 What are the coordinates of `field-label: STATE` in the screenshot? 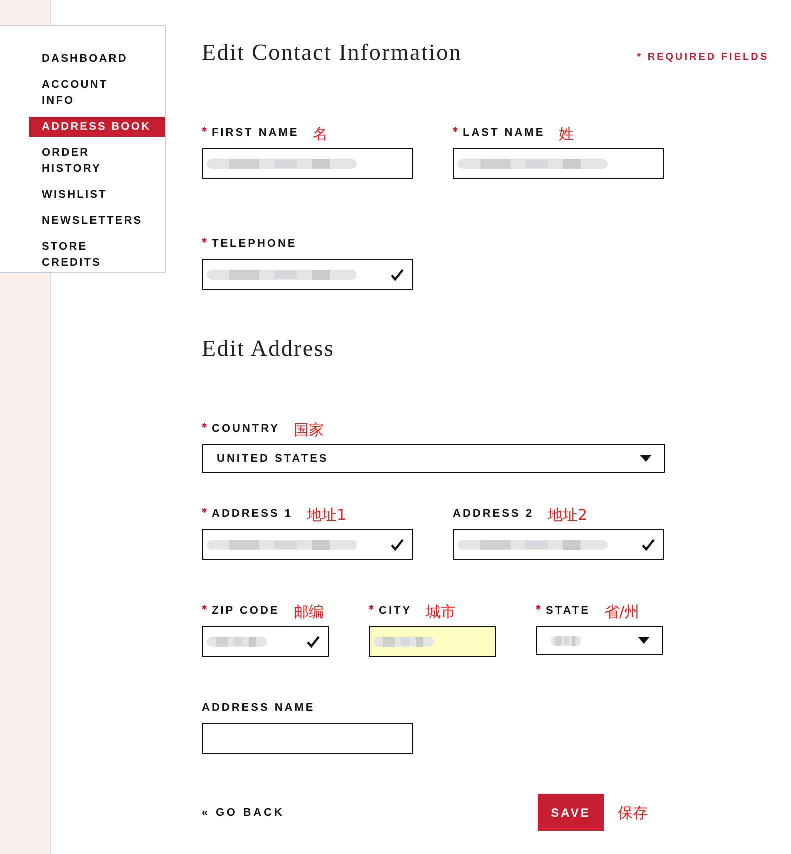 It's located at (568, 611).